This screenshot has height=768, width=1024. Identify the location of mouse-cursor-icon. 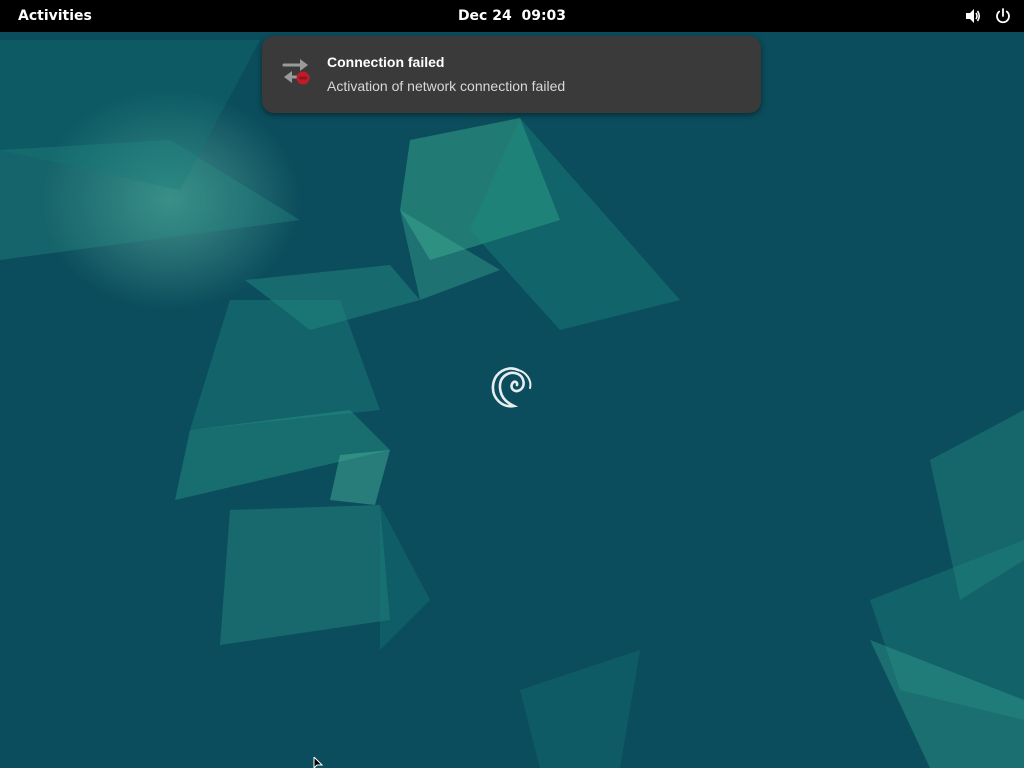
(318, 762).